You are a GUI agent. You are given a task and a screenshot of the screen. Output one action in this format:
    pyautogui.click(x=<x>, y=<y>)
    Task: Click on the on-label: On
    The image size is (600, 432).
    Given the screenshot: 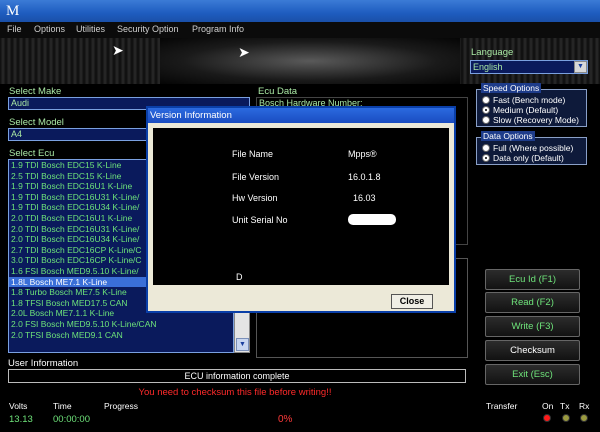 What is the action you would take?
    pyautogui.click(x=548, y=406)
    